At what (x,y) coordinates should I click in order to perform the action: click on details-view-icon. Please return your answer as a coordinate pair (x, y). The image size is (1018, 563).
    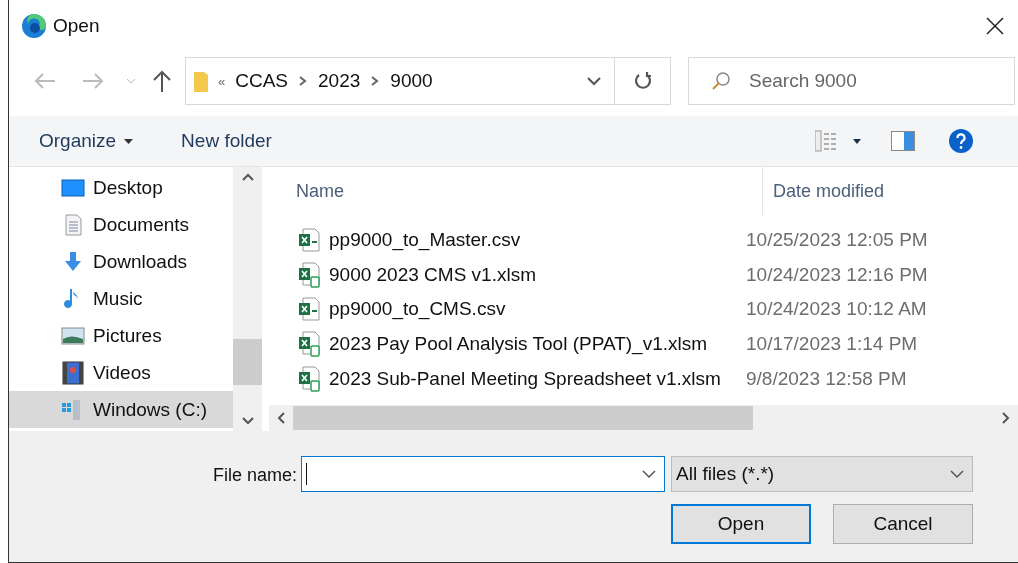
    Looking at the image, I should click on (837, 141).